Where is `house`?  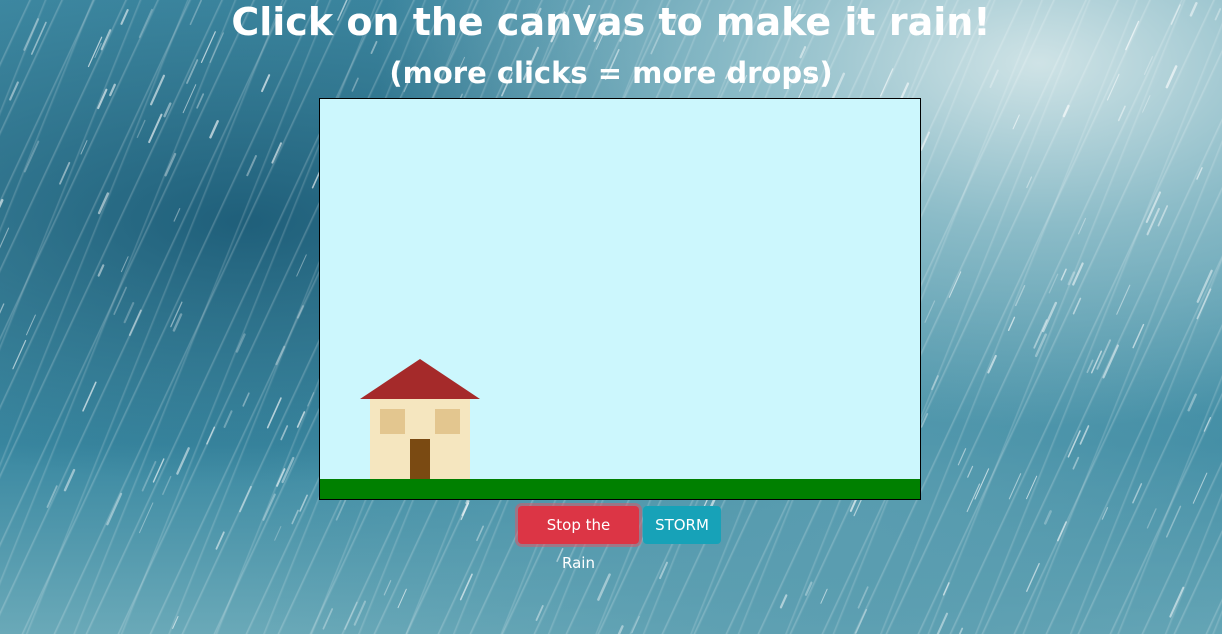 house is located at coordinates (420, 419).